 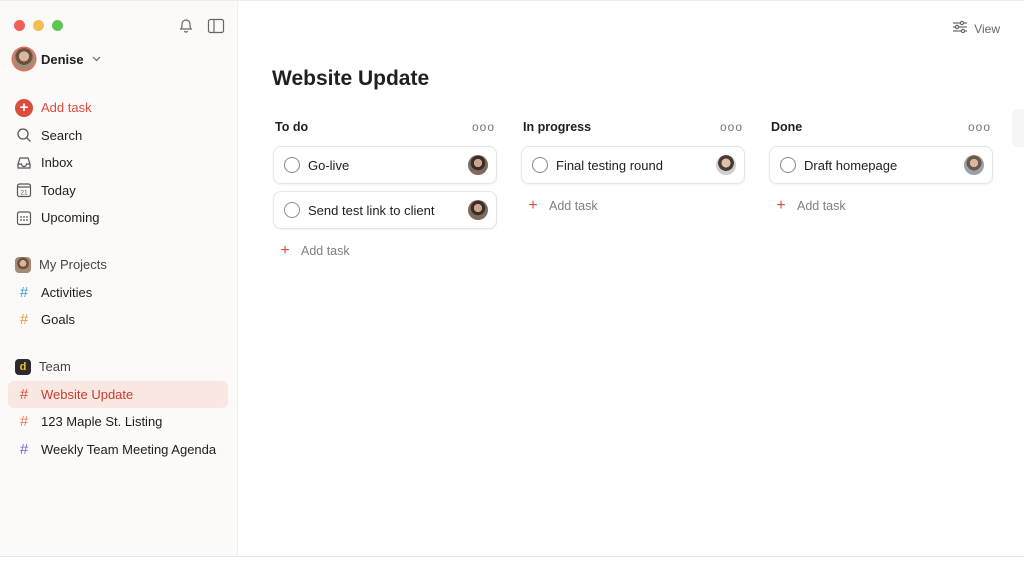 I want to click on user-menu: Denise, so click(x=57, y=59).